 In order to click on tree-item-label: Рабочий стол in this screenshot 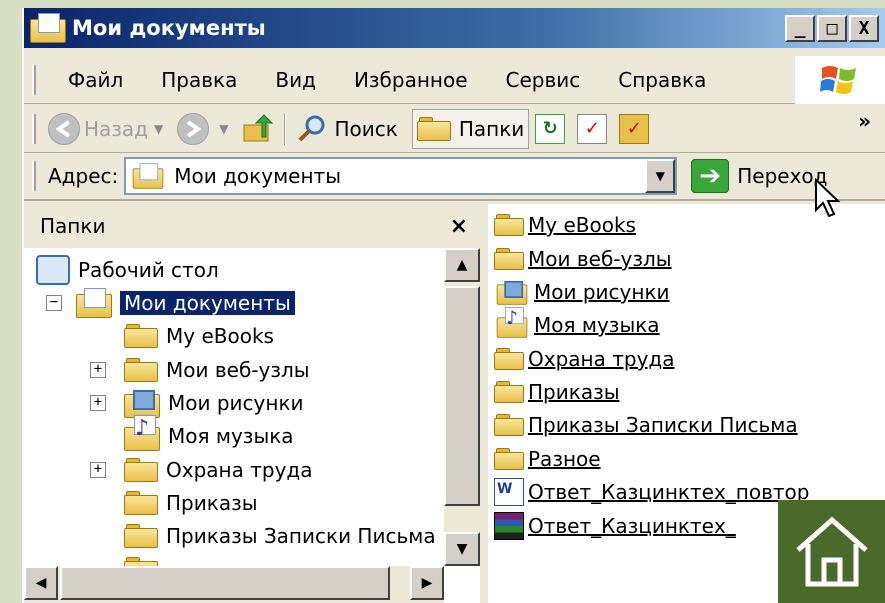, I will do `click(148, 270)`.